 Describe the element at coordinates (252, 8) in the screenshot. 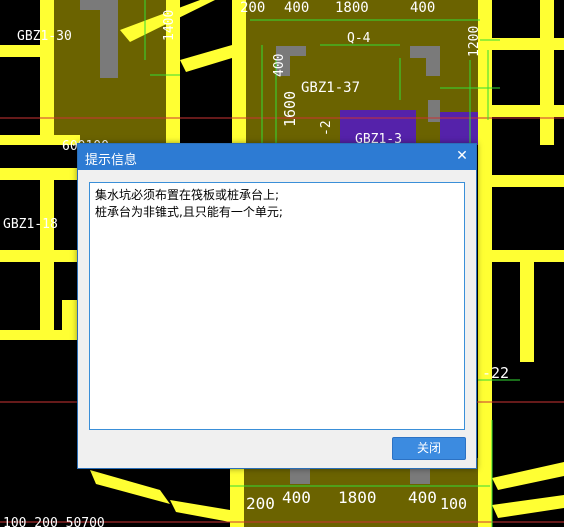

I see `label-200-top: 200` at that location.